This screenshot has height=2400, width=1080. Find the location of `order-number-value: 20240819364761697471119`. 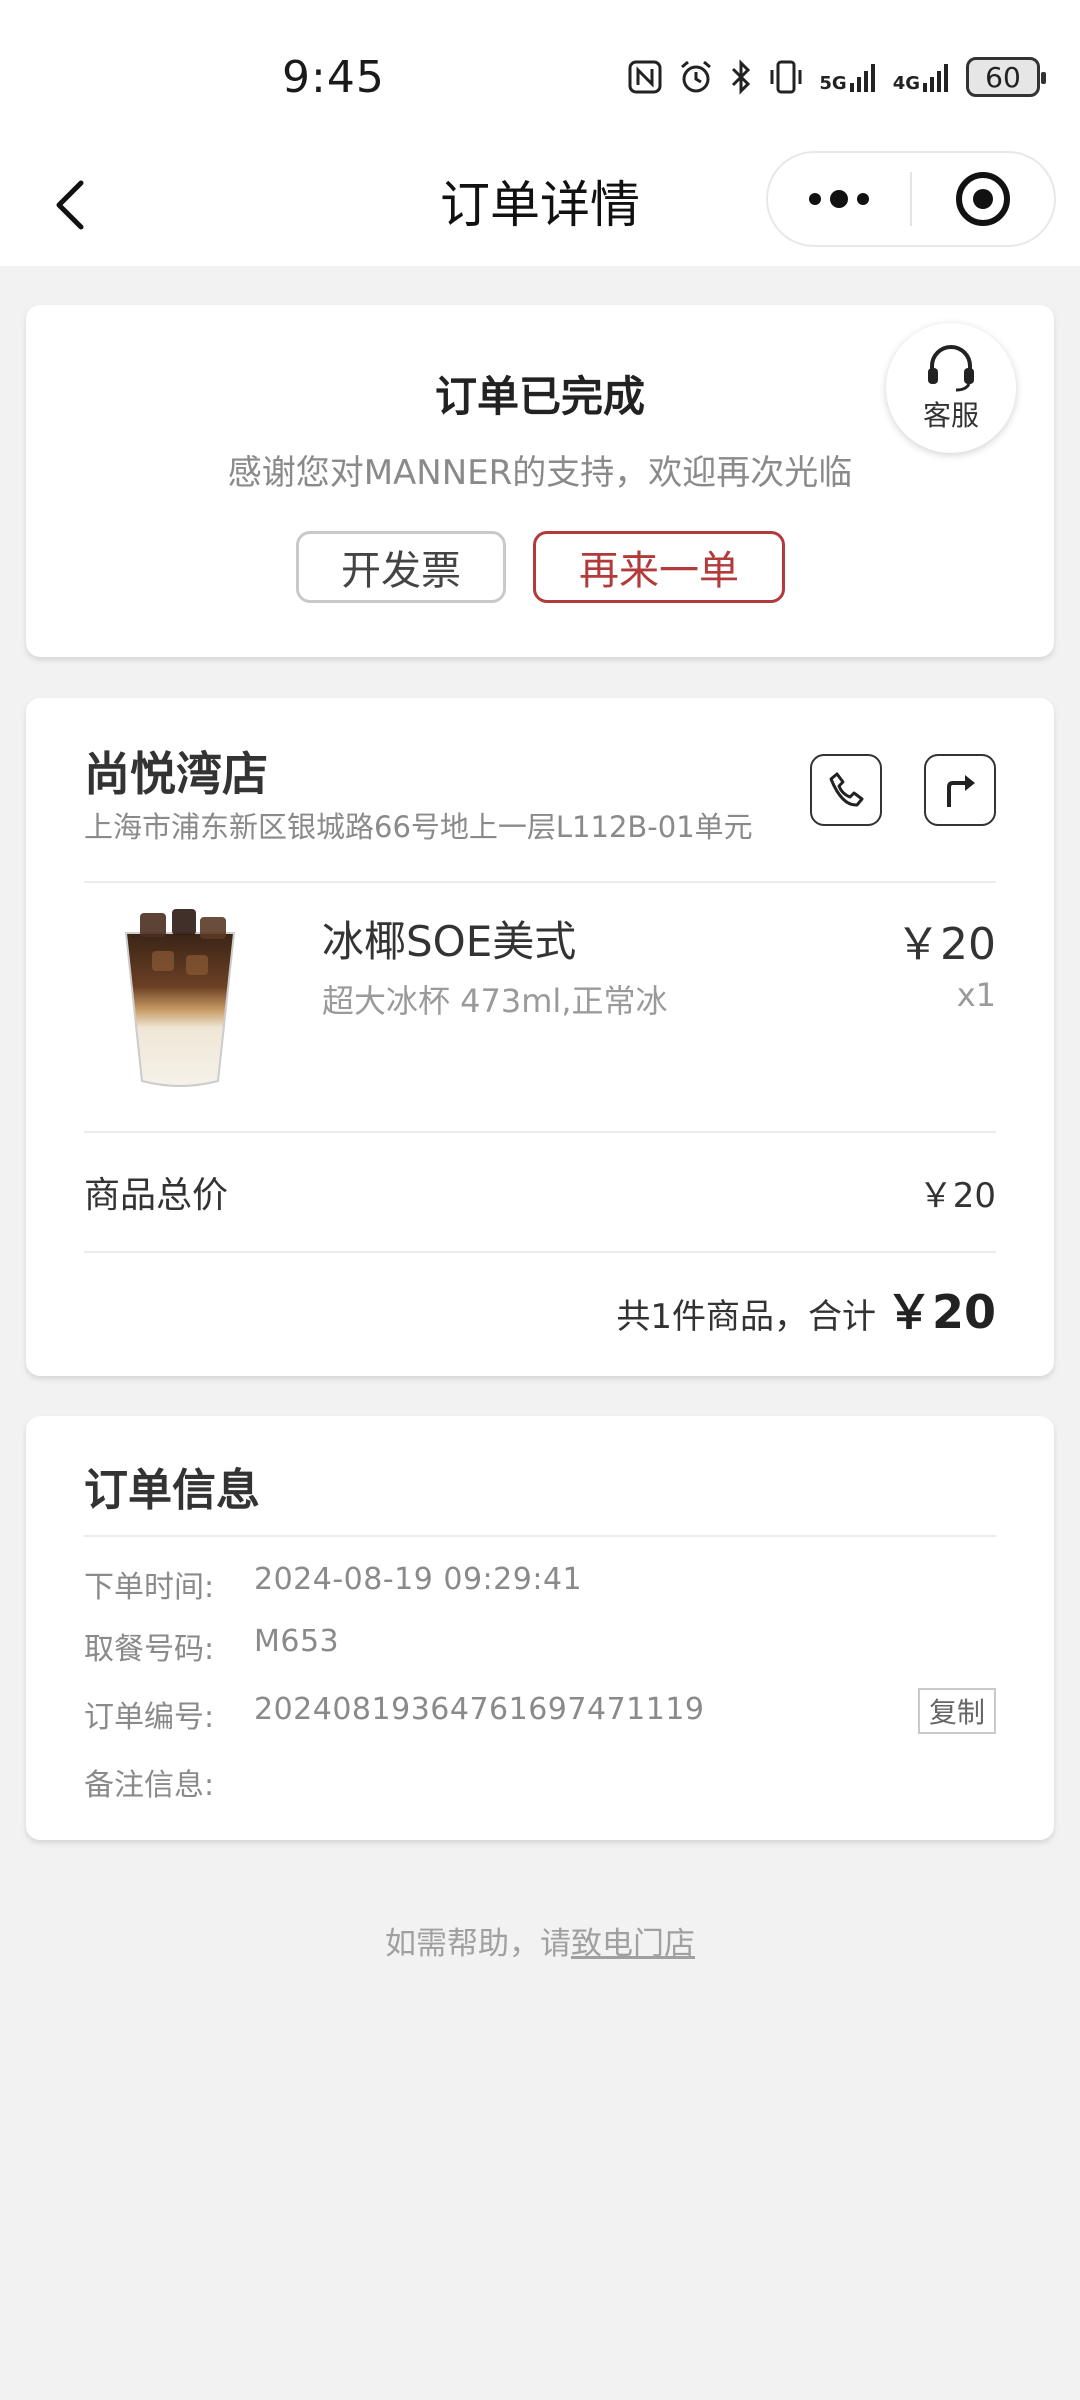

order-number-value: 20240819364761697471119 is located at coordinates (479, 1709).